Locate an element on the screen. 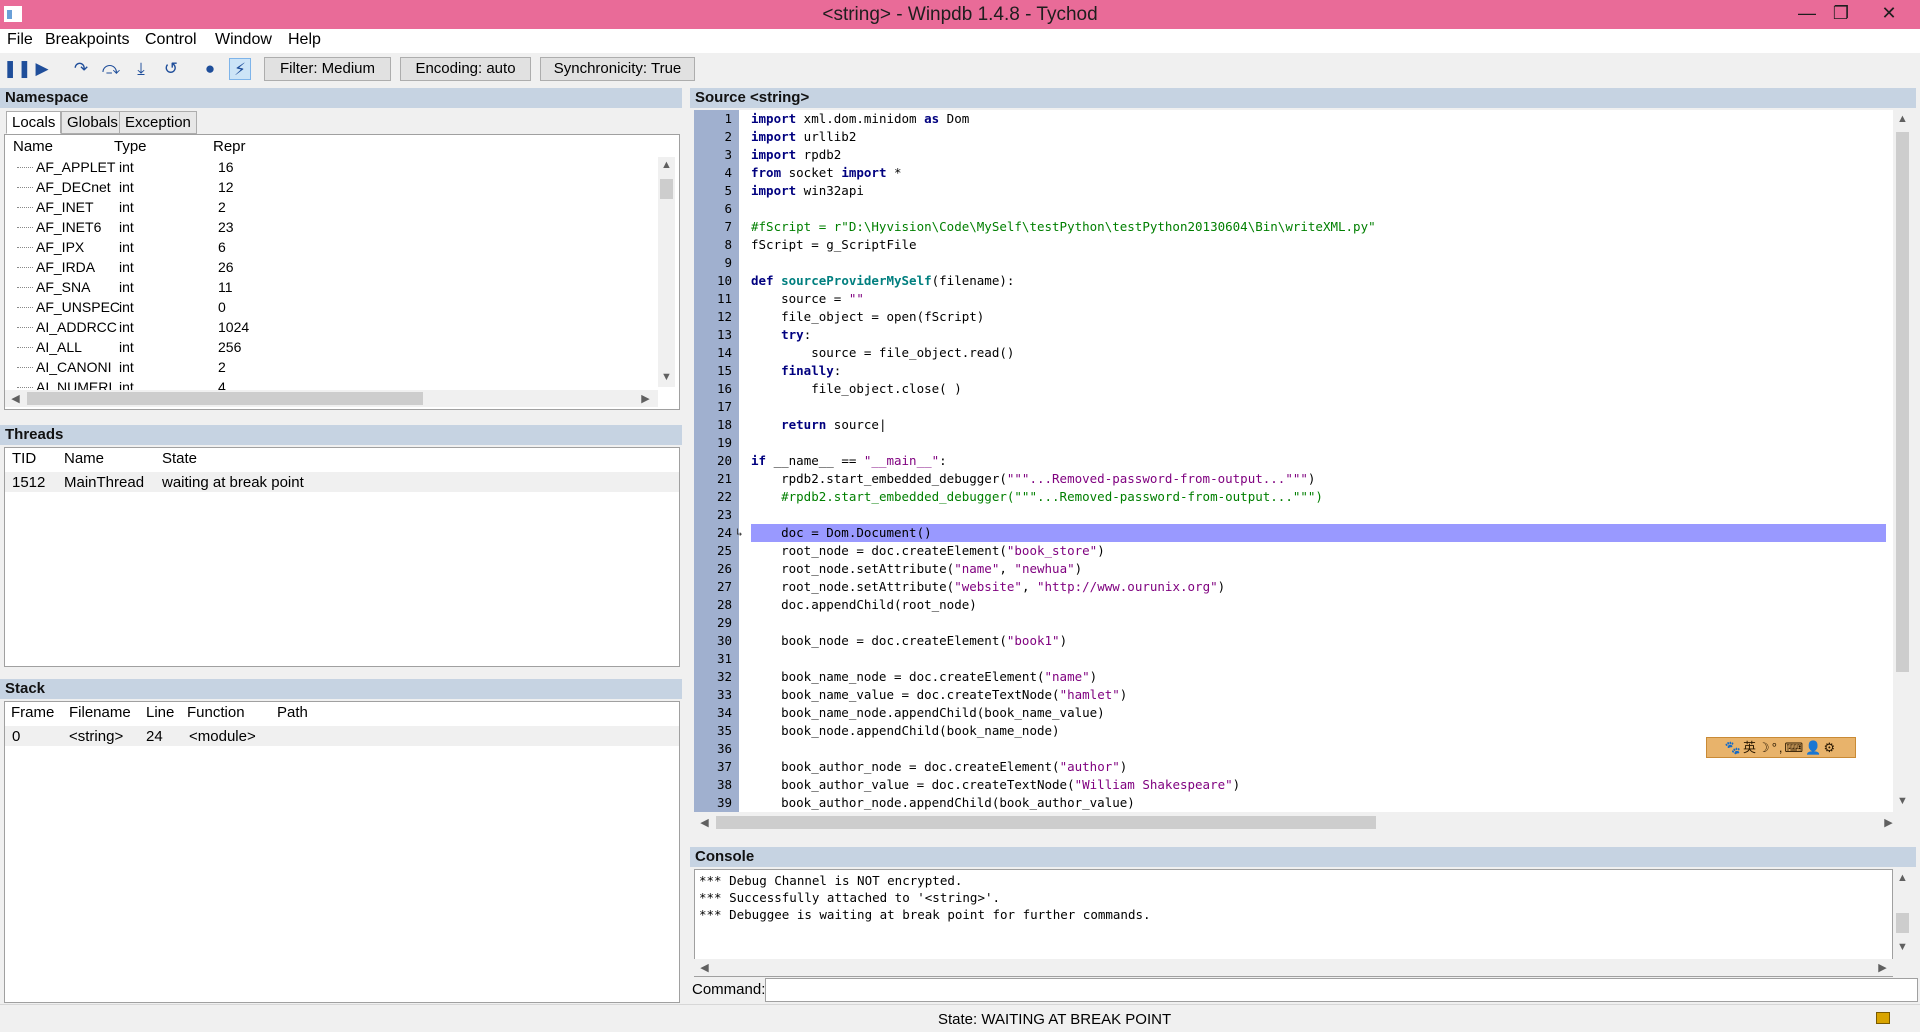  line-number: 9 is located at coordinates (713, 263).